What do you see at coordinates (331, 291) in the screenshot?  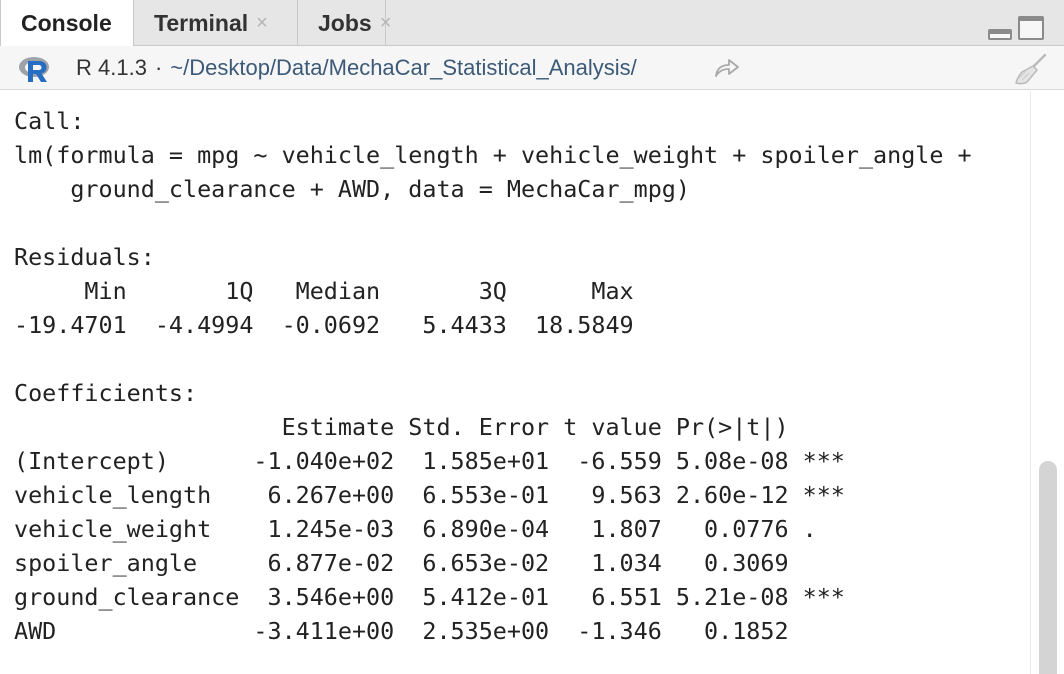 I see `console-line: Min 1Q Median 3Q Max` at bounding box center [331, 291].